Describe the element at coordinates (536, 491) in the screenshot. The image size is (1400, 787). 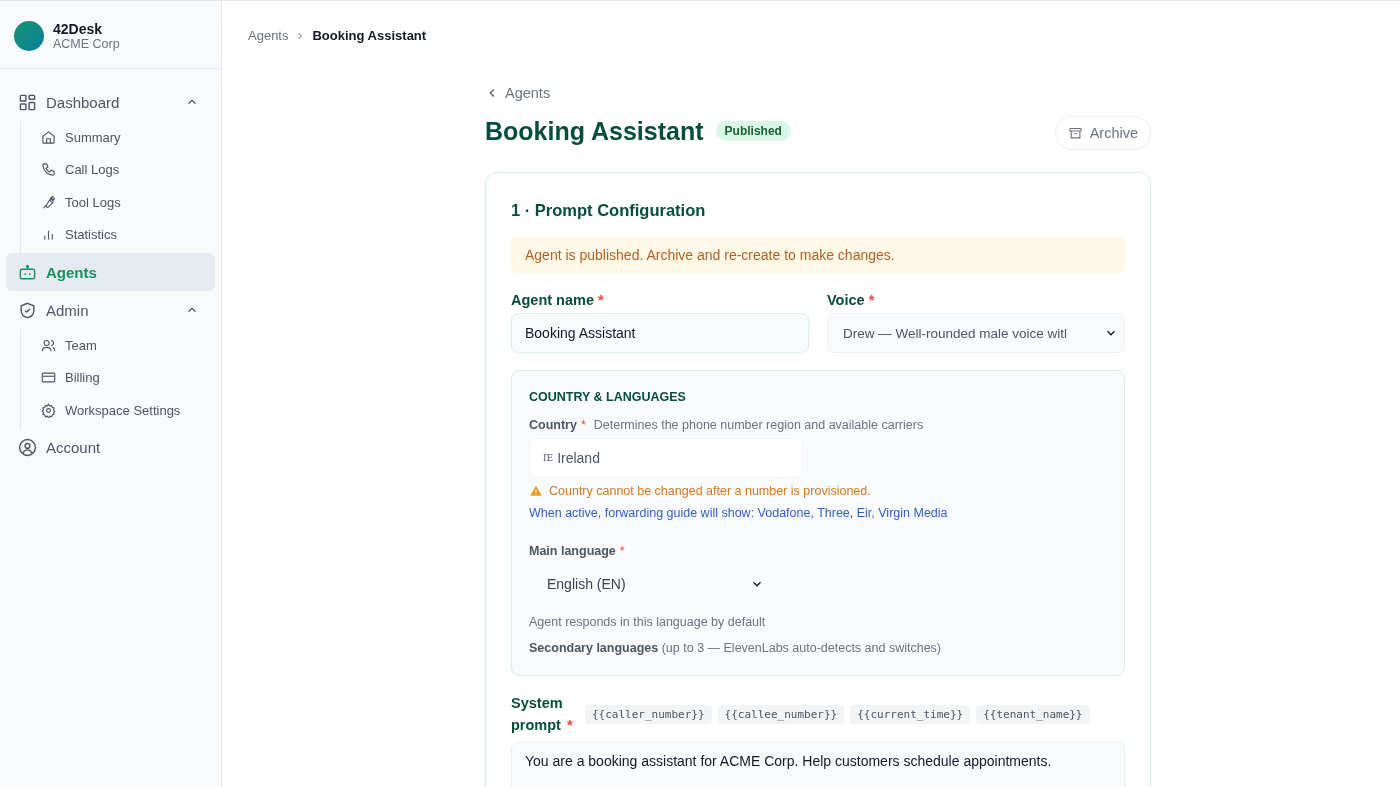
I see `warning-icon` at that location.